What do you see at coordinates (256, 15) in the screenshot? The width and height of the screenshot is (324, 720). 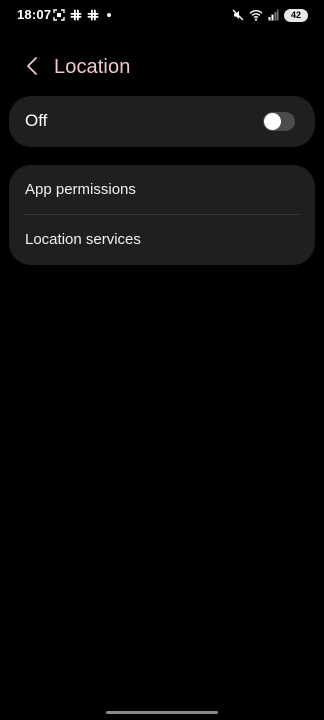 I see `wifi-icon` at bounding box center [256, 15].